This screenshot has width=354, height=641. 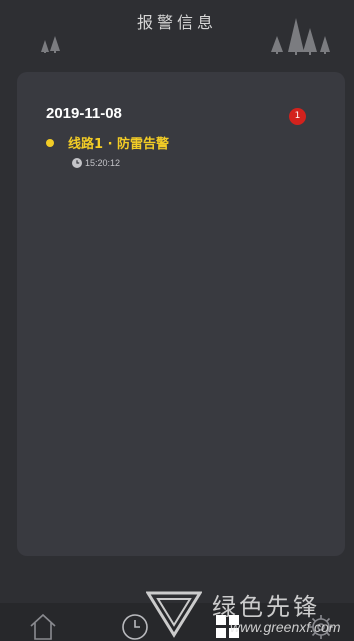 What do you see at coordinates (183, 152) in the screenshot?
I see `alarm-item: 线路1 · 防雷告警 15:20:12` at bounding box center [183, 152].